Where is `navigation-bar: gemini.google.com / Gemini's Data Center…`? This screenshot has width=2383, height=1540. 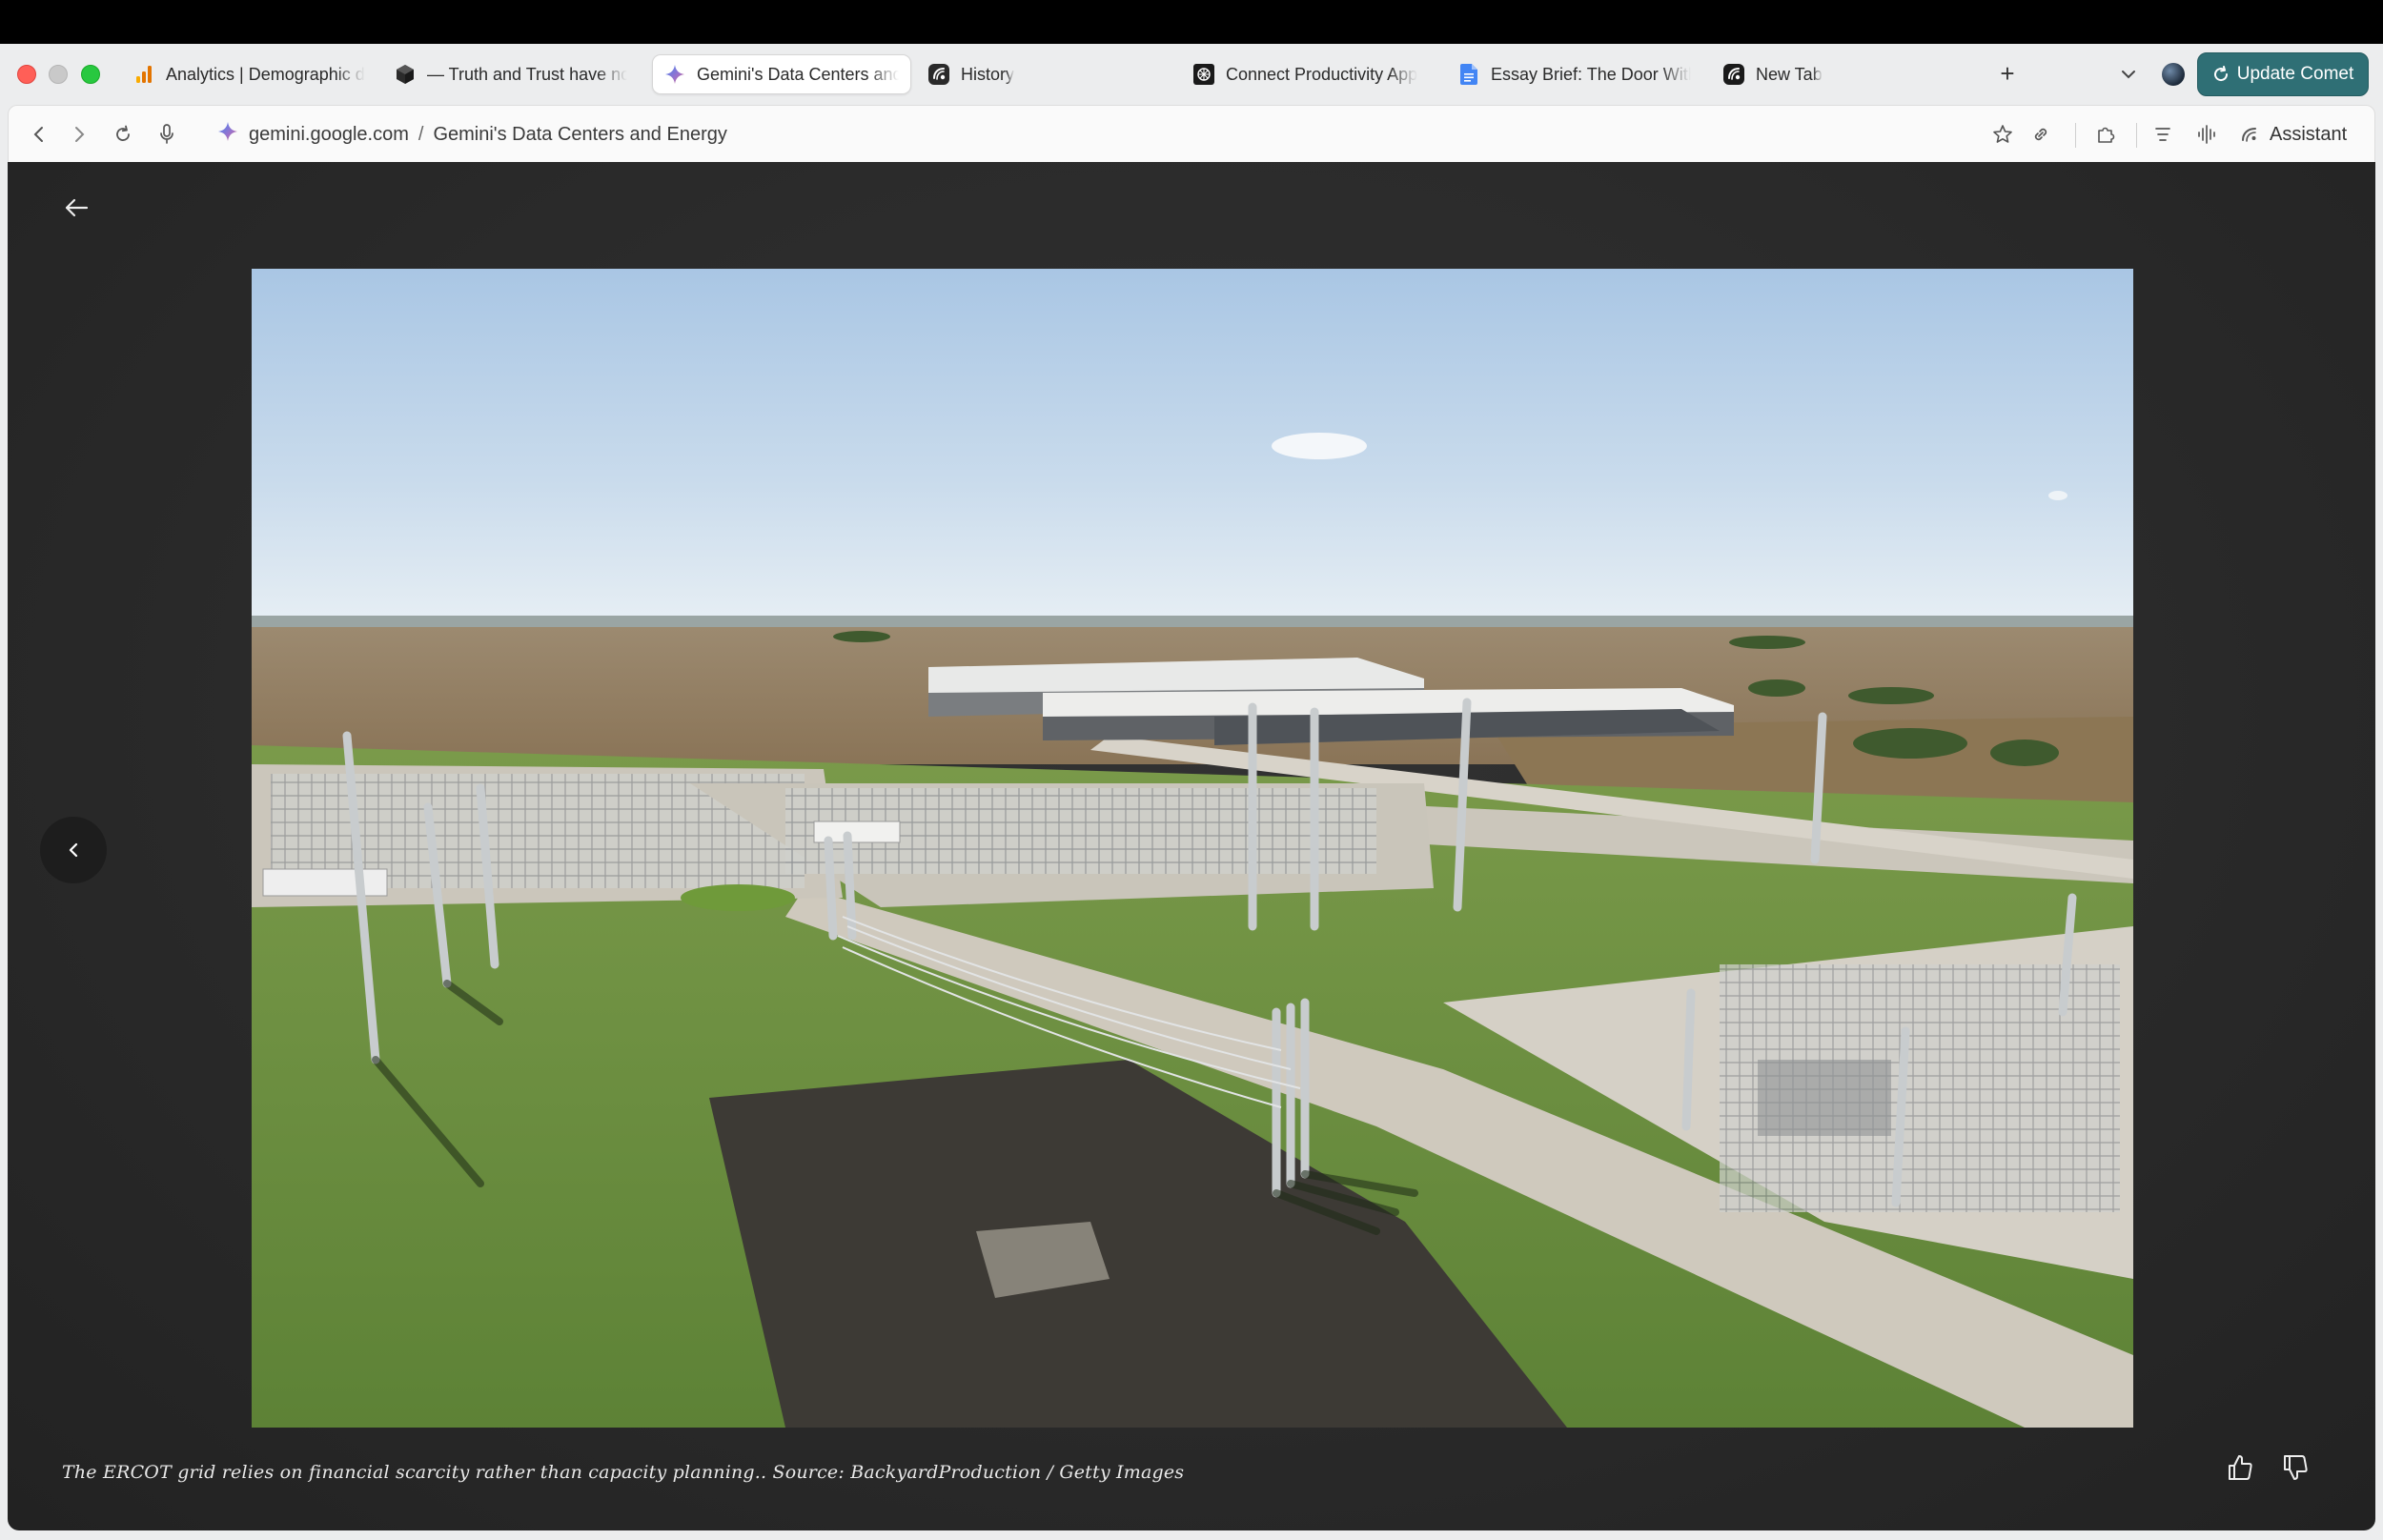
navigation-bar: gemini.google.com / Gemini's Data Center… is located at coordinates (1191, 133).